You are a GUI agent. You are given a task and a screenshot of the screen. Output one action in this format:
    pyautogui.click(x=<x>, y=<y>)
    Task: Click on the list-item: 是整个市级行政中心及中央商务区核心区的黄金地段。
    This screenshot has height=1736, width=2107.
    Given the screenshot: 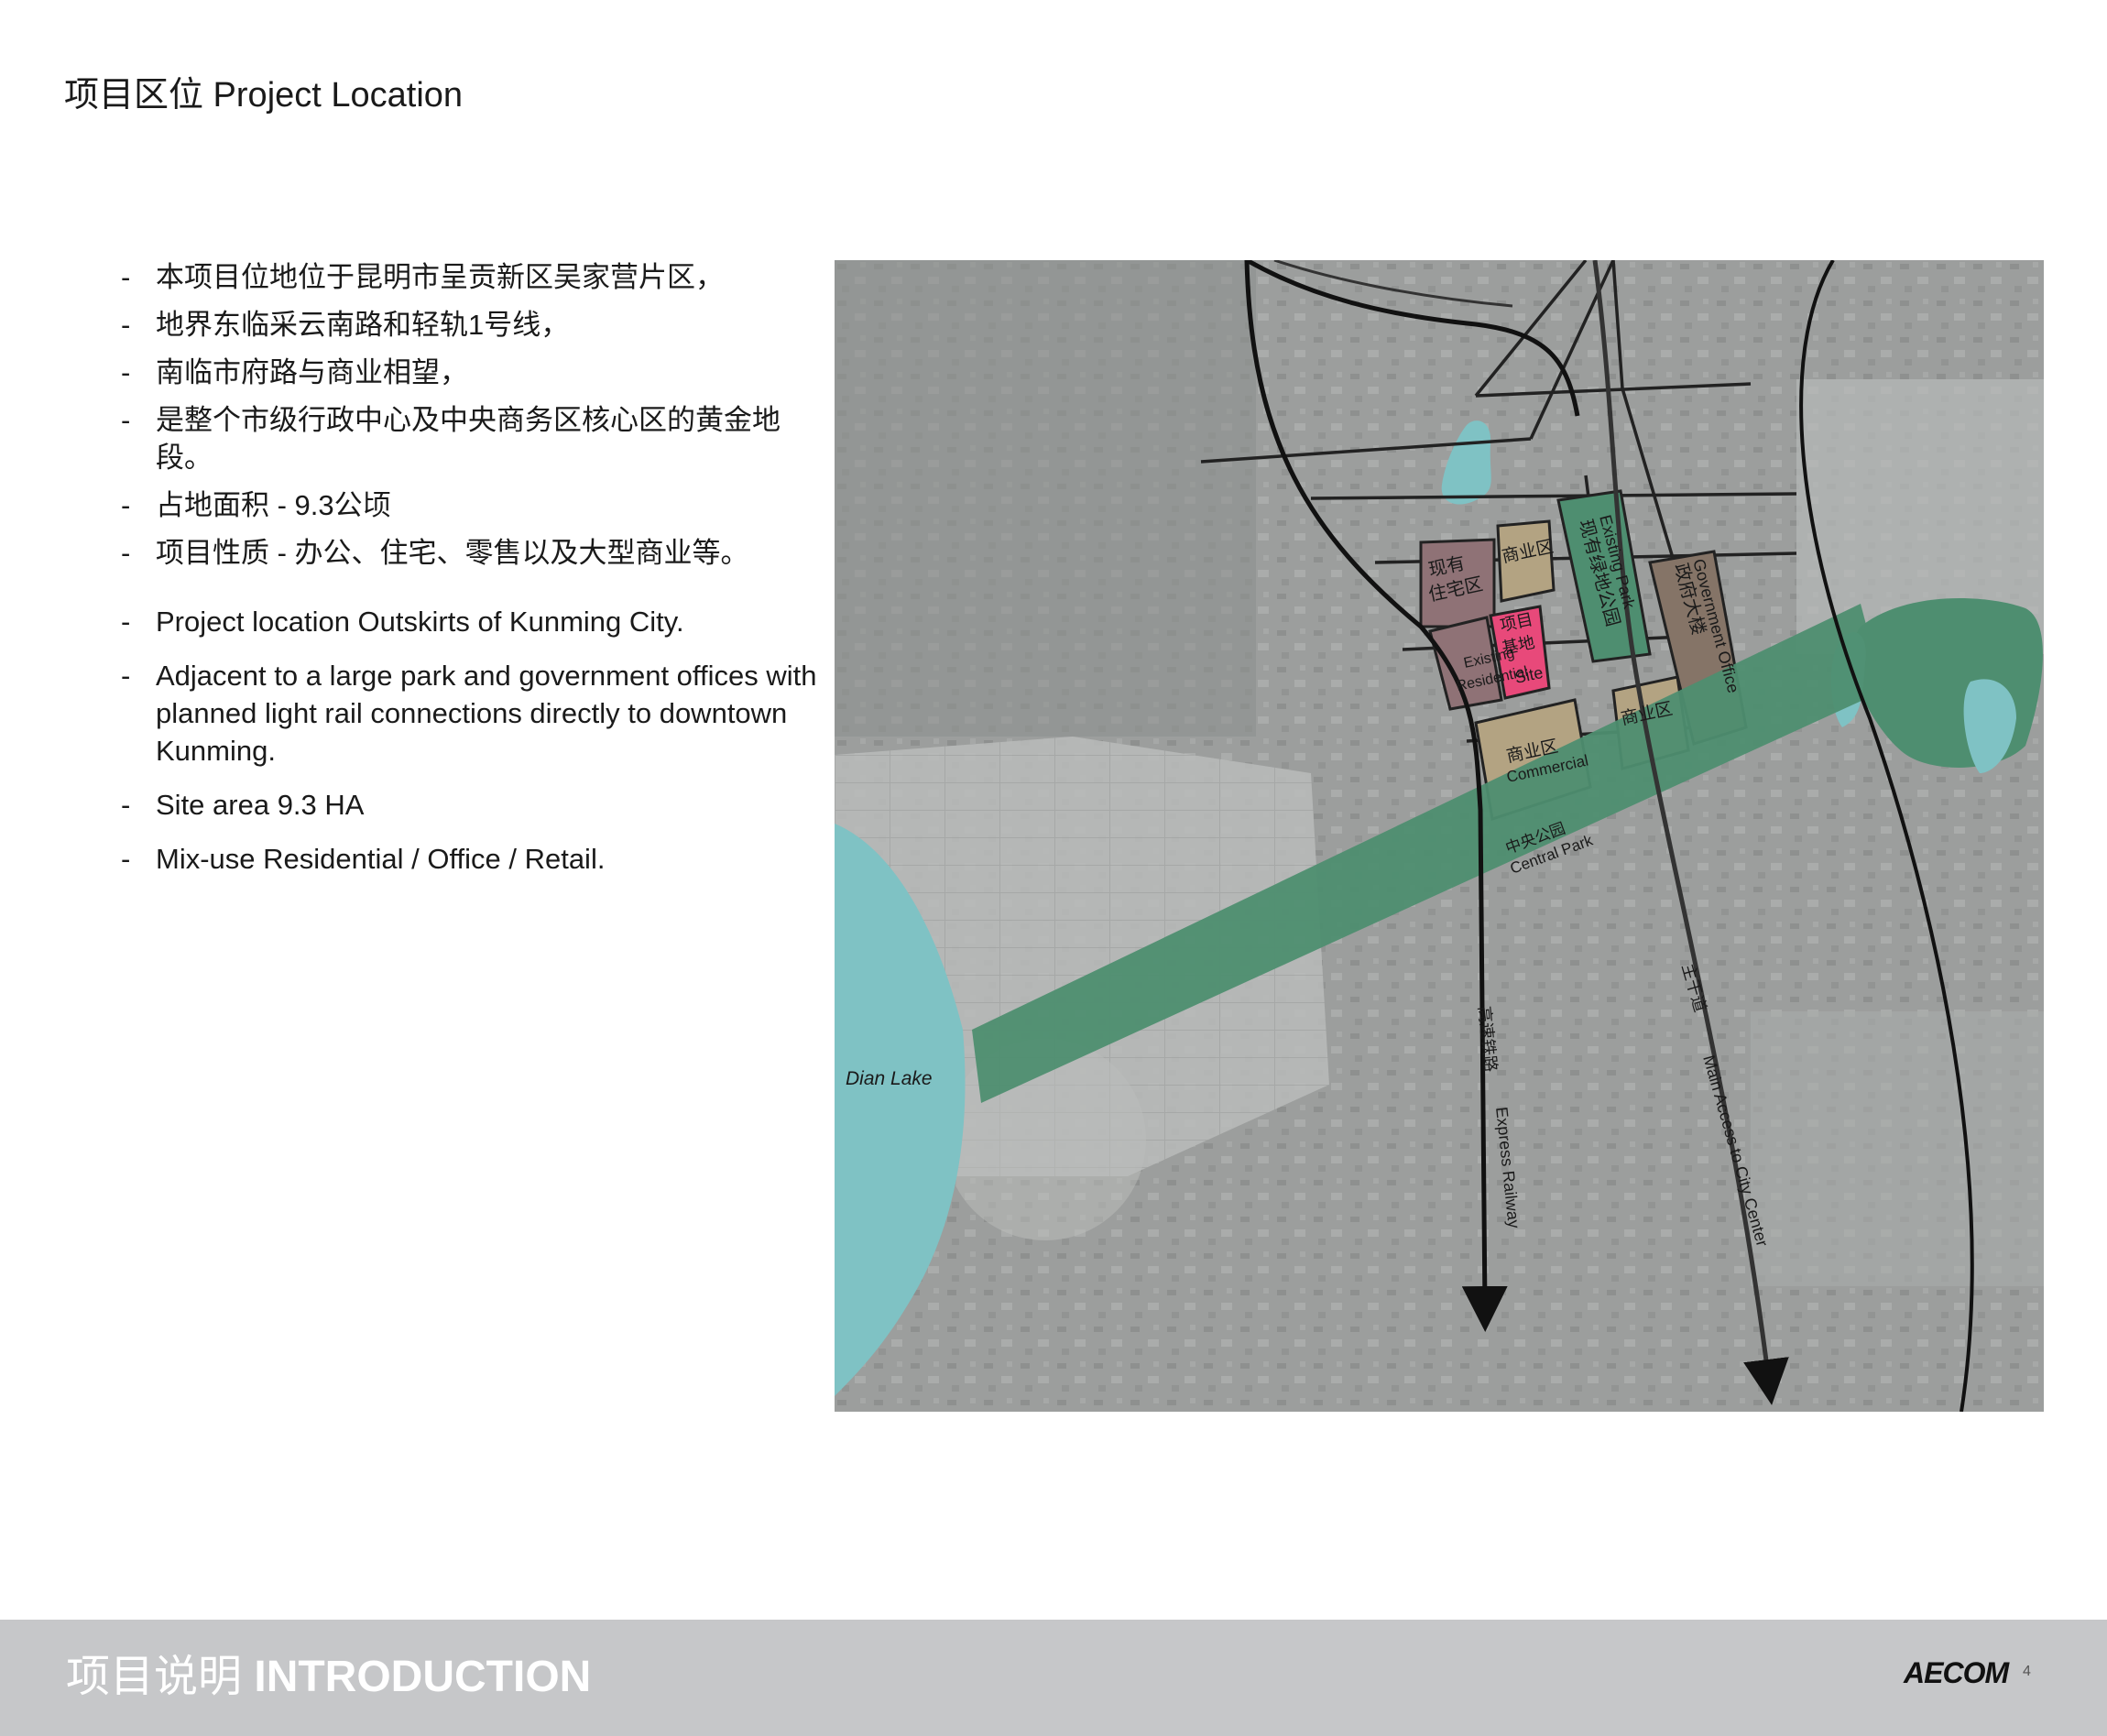 What is the action you would take?
    pyautogui.click(x=478, y=438)
    